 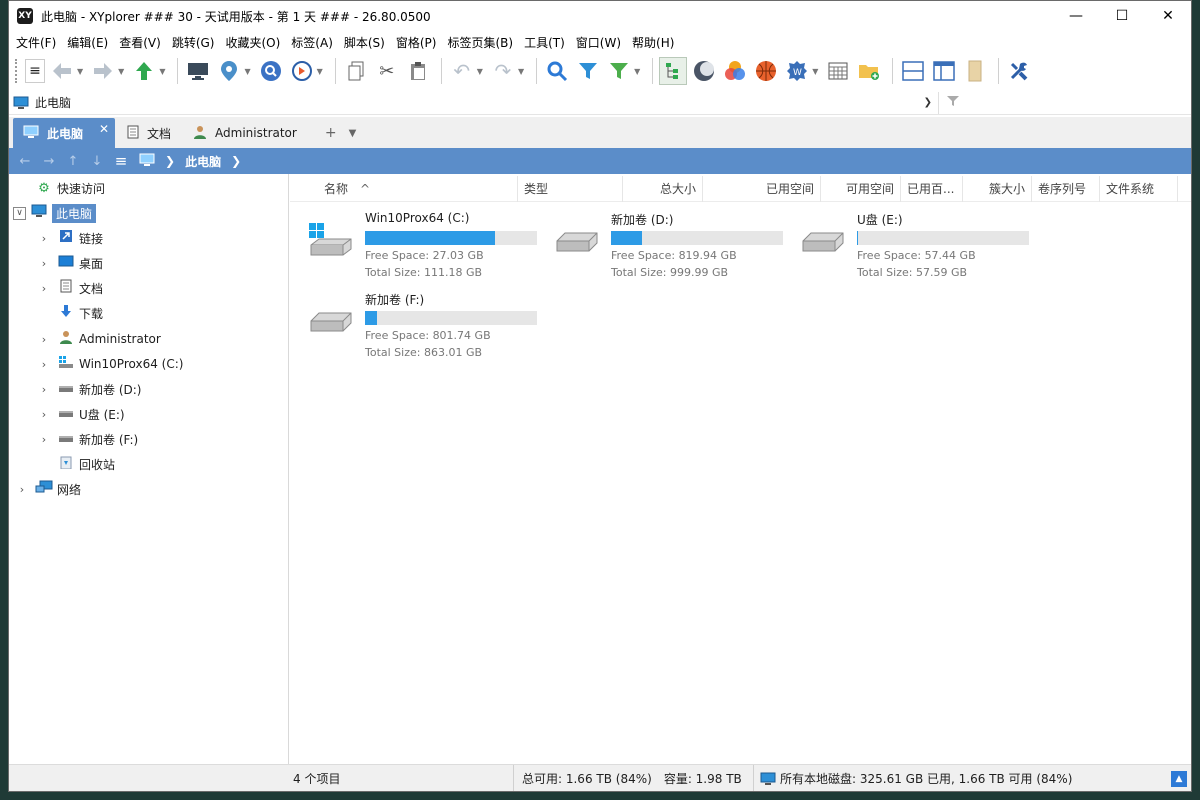 I want to click on undo-dropdown-icon: ▼, so click(x=480, y=71).